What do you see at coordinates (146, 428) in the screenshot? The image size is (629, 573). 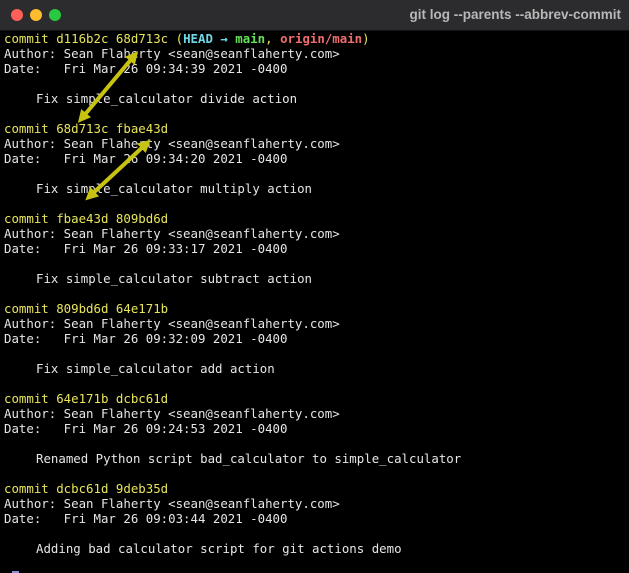 I see `commit-date: Date: Fri Mar 26 09:24:53 2021 -0400` at bounding box center [146, 428].